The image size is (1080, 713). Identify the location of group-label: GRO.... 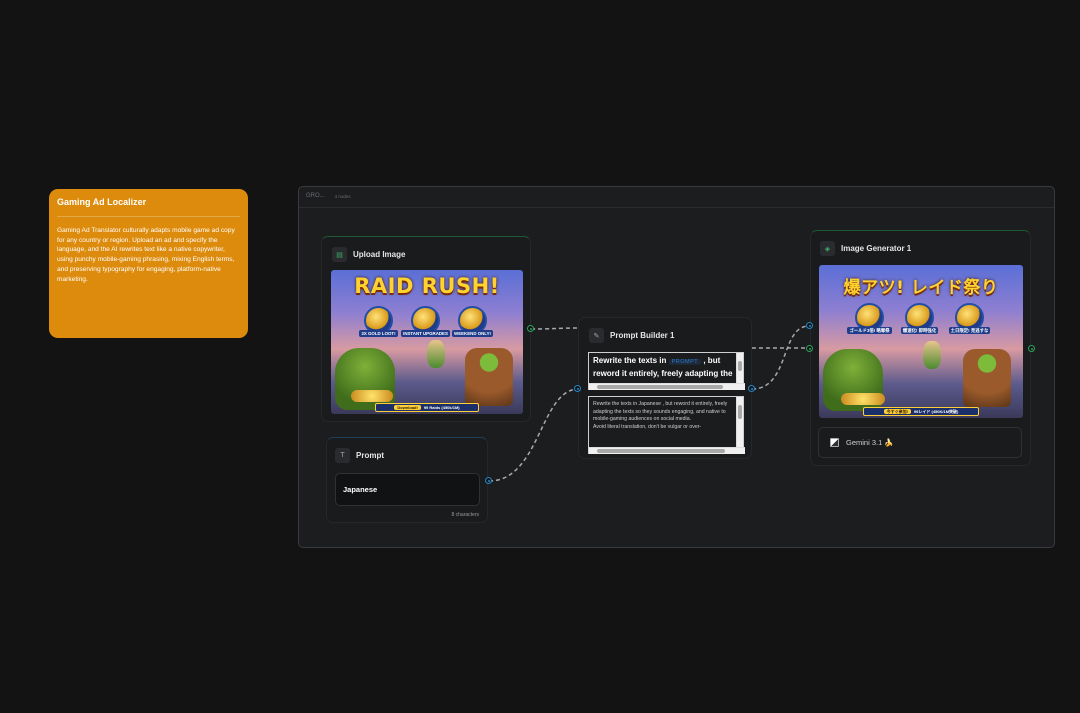
(315, 196).